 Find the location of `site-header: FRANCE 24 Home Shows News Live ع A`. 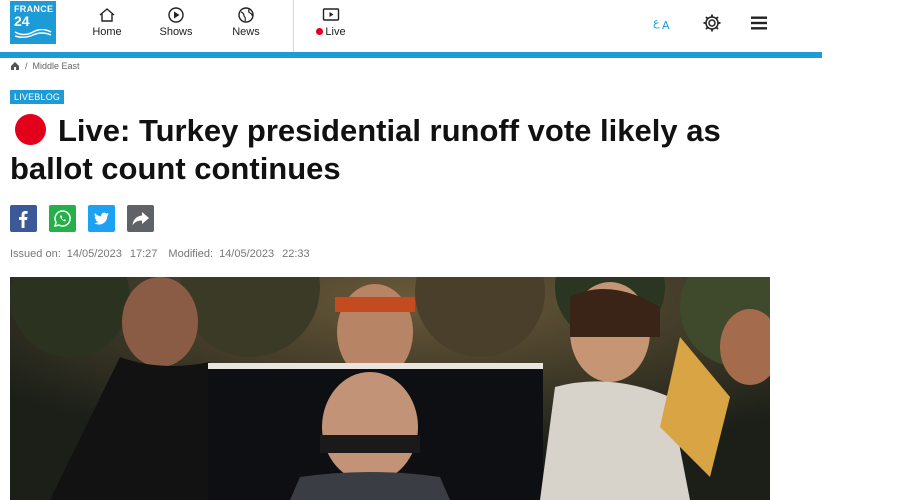

site-header: FRANCE 24 Home Shows News Live ع A is located at coordinates (411, 26).